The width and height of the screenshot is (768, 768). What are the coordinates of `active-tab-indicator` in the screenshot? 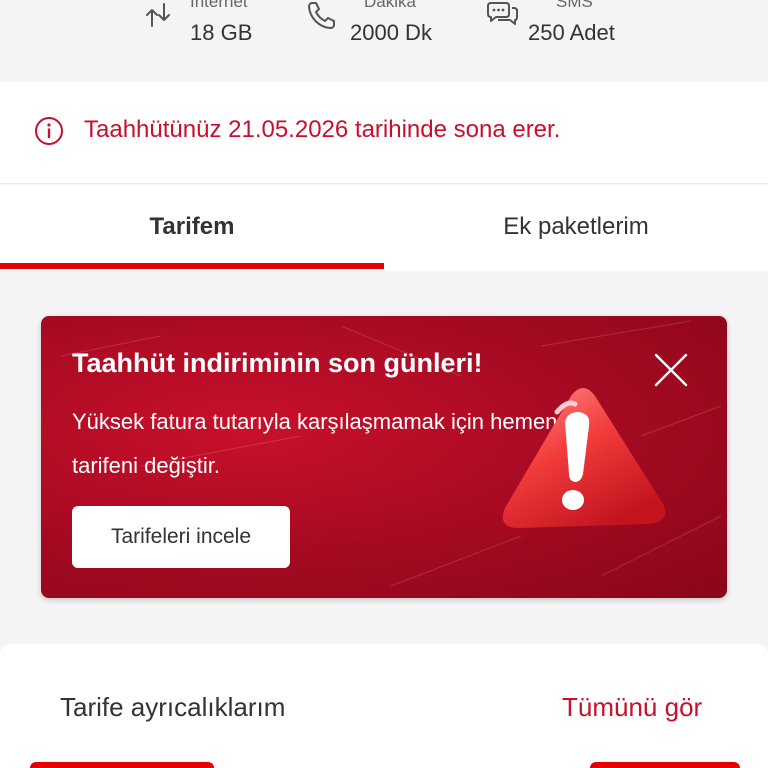 It's located at (192, 266).